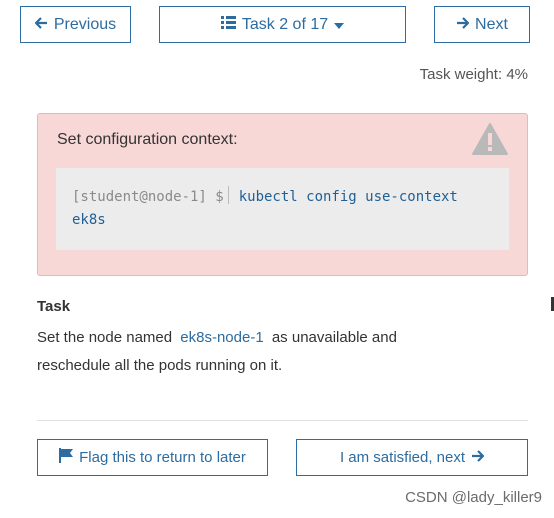  I want to click on satisfied-next-button: I am satisfied, next, so click(412, 457).